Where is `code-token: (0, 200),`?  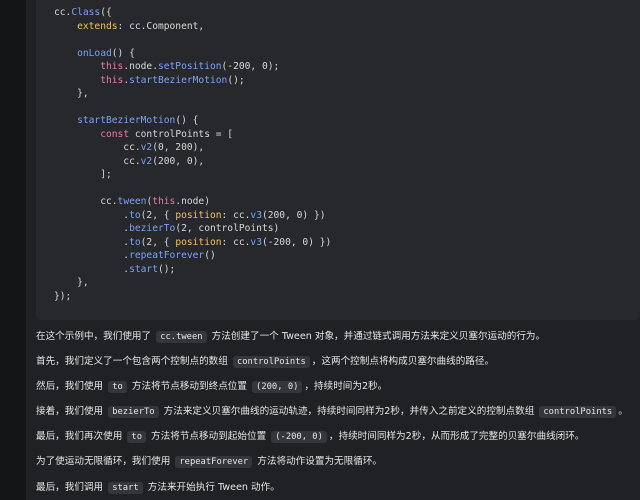 code-token: (0, 200), is located at coordinates (178, 147).